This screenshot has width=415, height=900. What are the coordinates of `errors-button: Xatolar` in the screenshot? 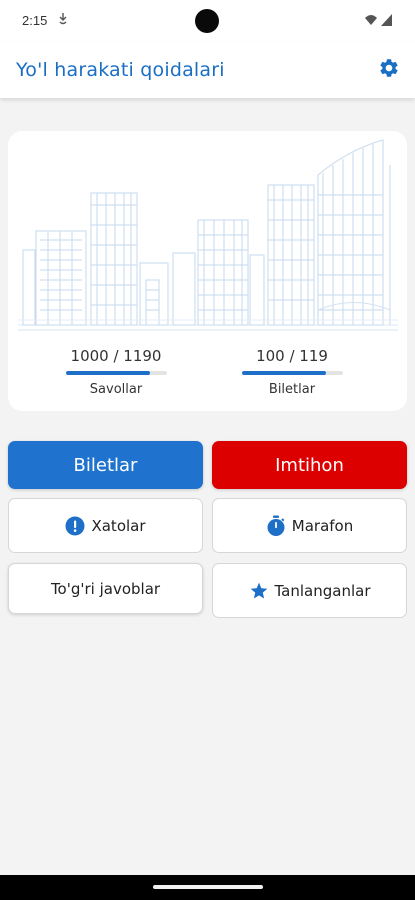 It's located at (105, 525).